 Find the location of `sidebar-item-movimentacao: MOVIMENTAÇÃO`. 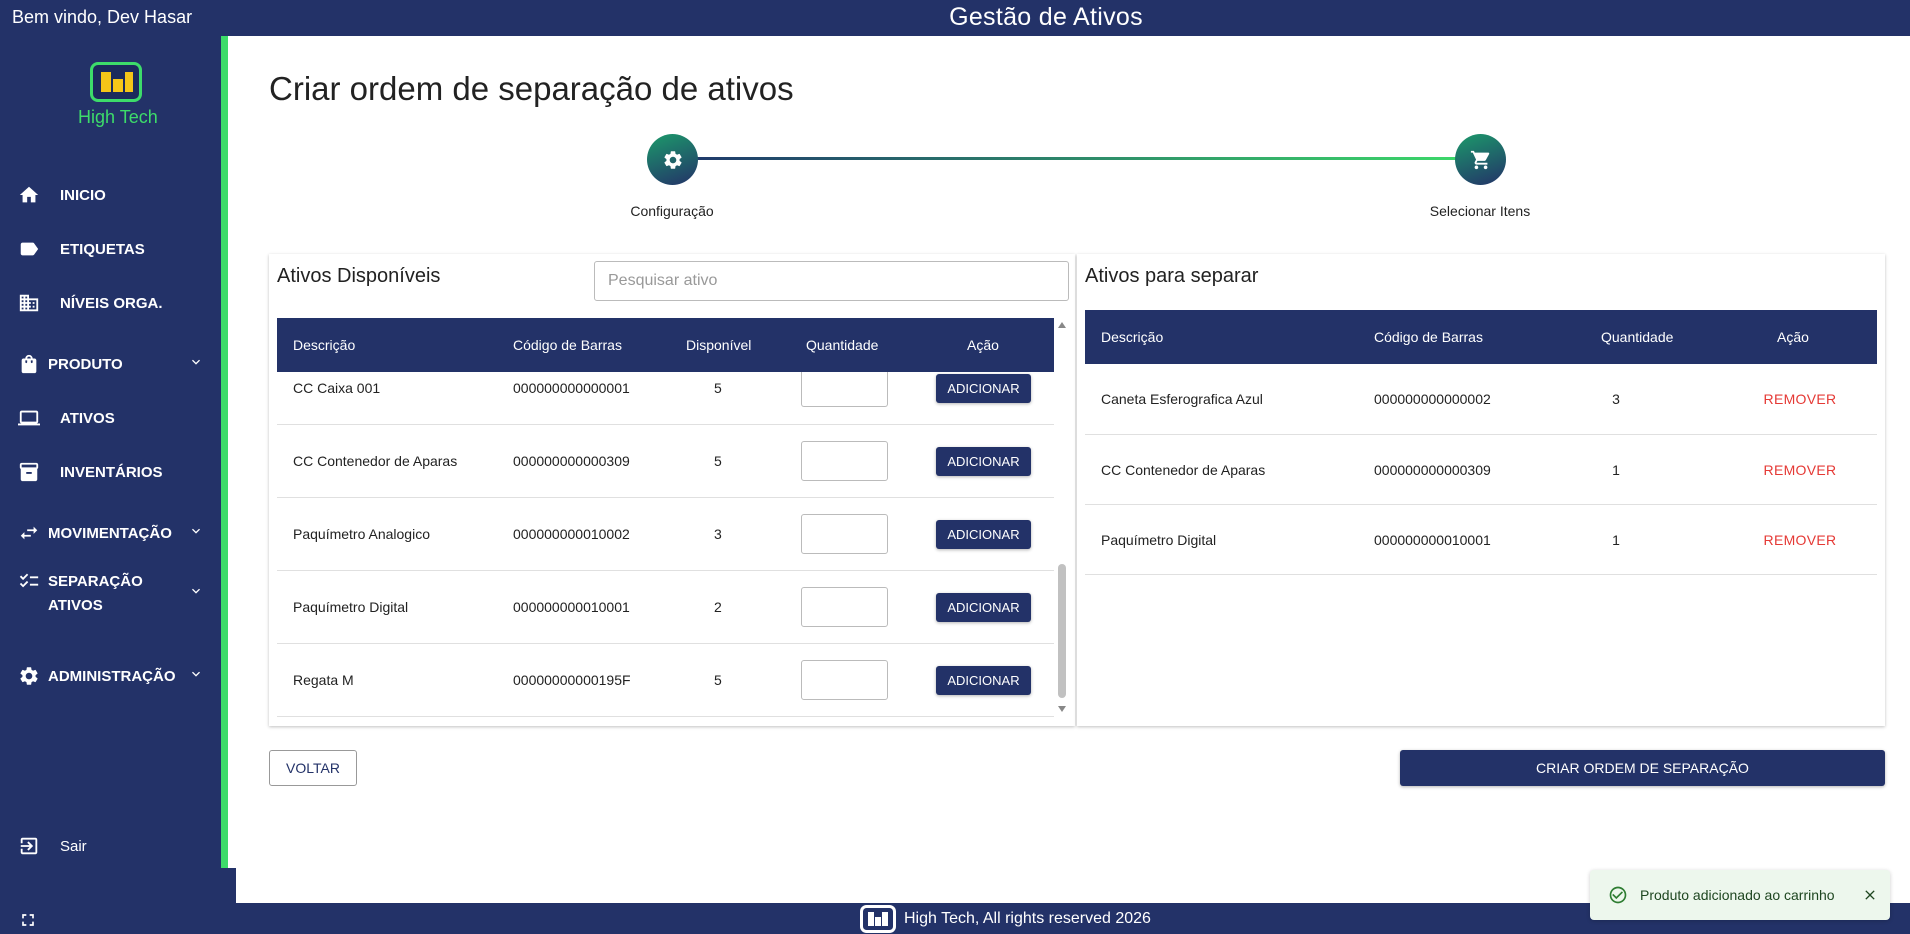

sidebar-item-movimentacao: MOVIMENTAÇÃO is located at coordinates (110, 533).